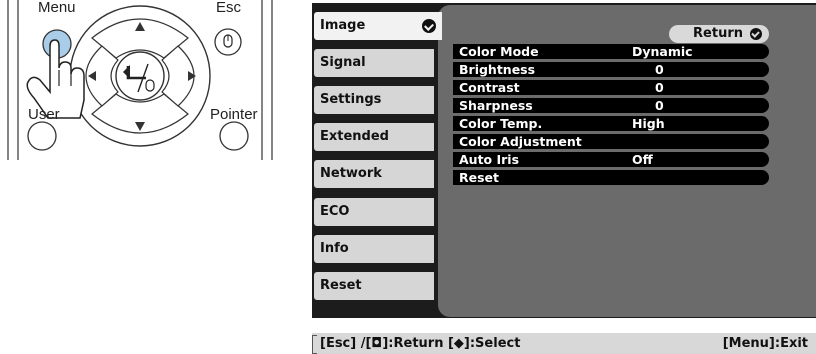 Image resolution: width=816 pixels, height=354 pixels. I want to click on tab-network: Network, so click(374, 174).